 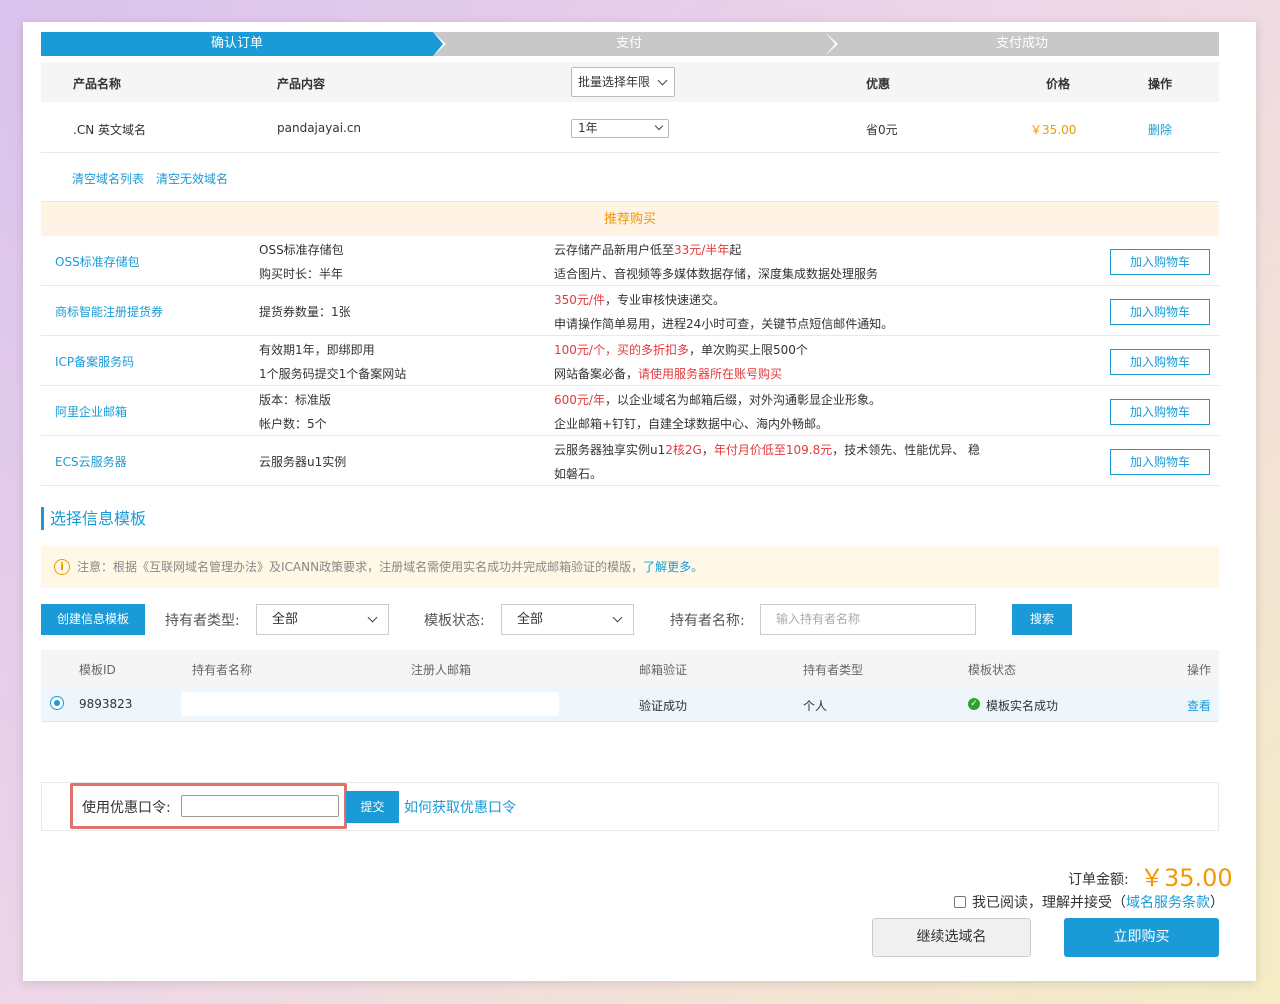 I want to click on step-label: 支付, so click(x=628, y=43).